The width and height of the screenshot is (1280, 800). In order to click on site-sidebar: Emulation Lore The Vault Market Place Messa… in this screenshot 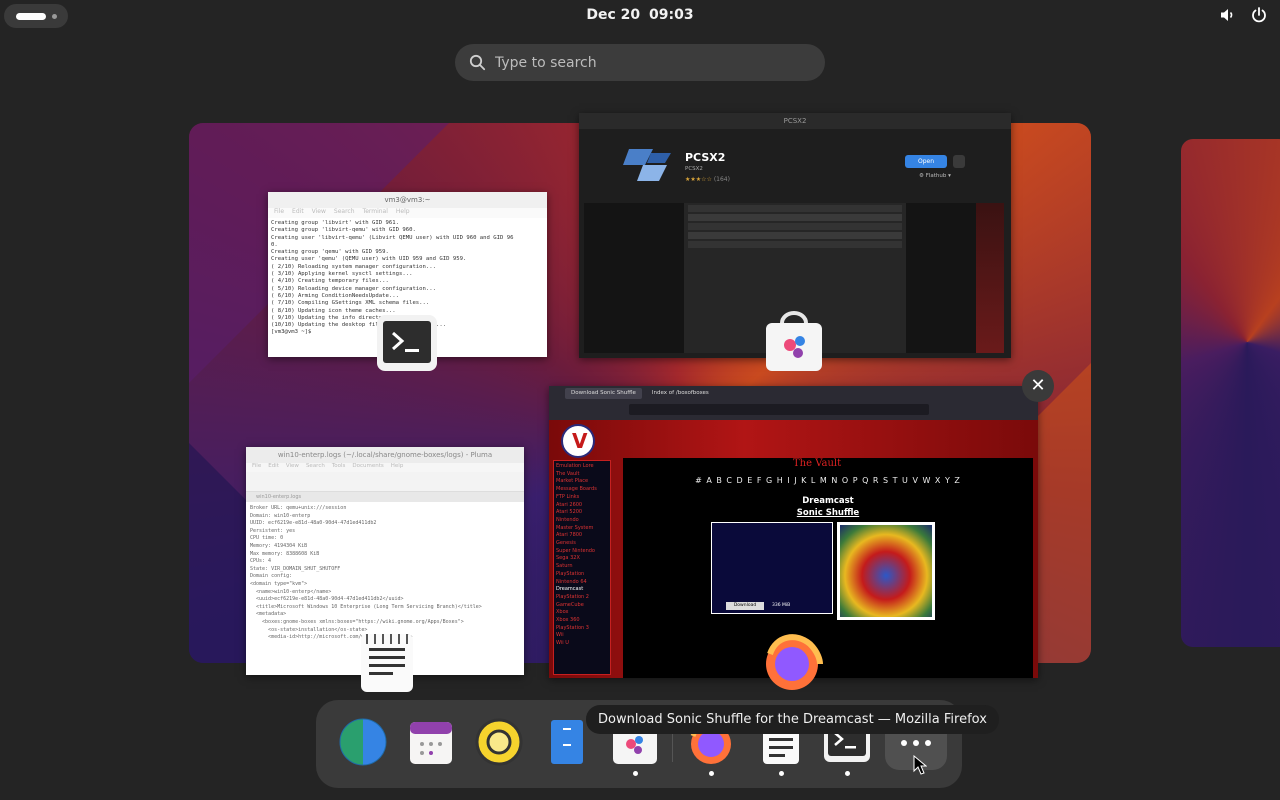, I will do `click(582, 567)`.